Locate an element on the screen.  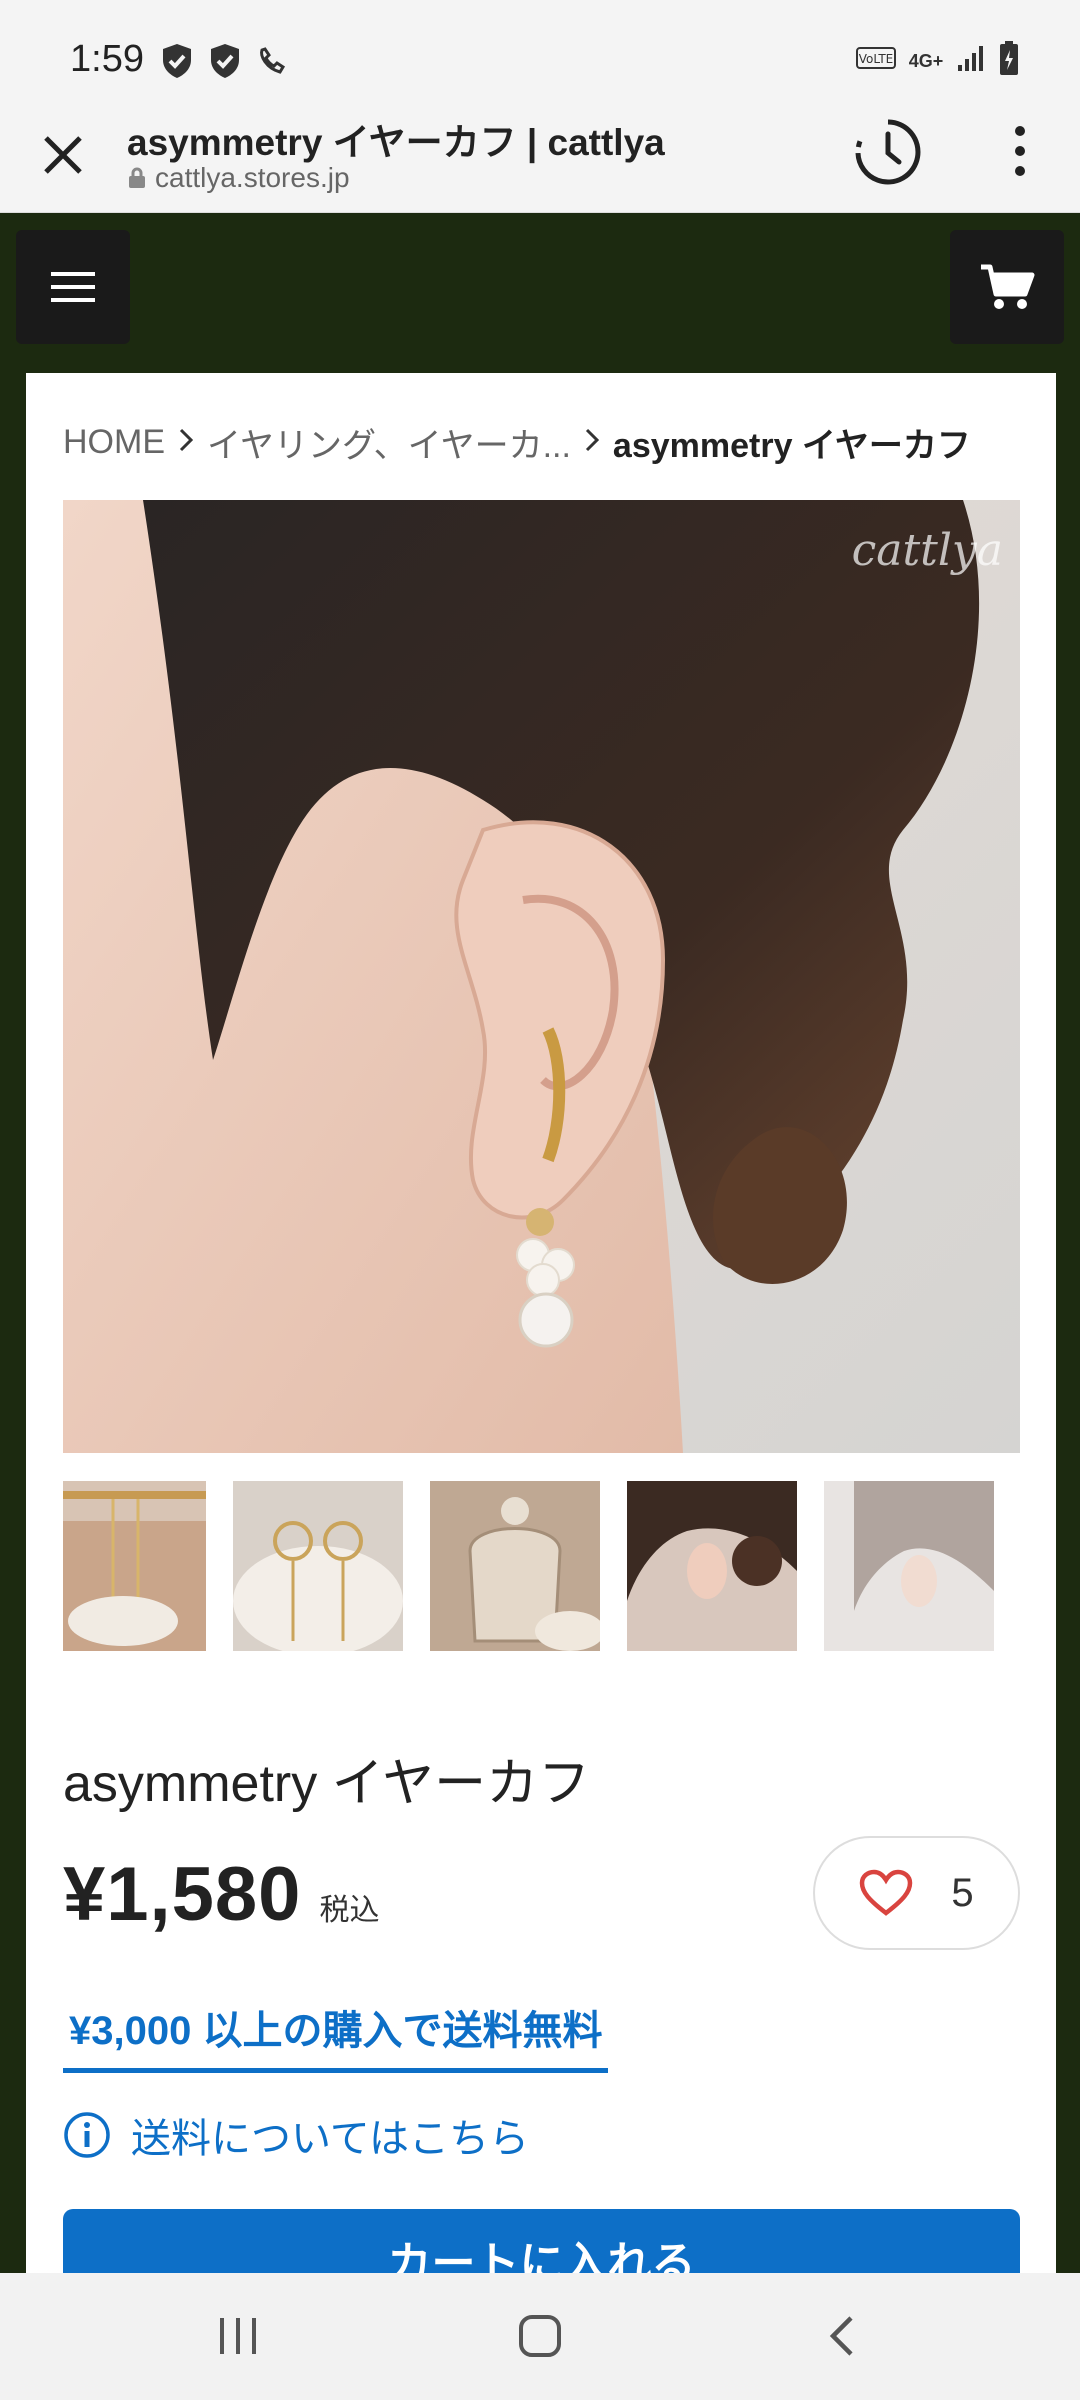
hamburger-icon is located at coordinates (73, 287).